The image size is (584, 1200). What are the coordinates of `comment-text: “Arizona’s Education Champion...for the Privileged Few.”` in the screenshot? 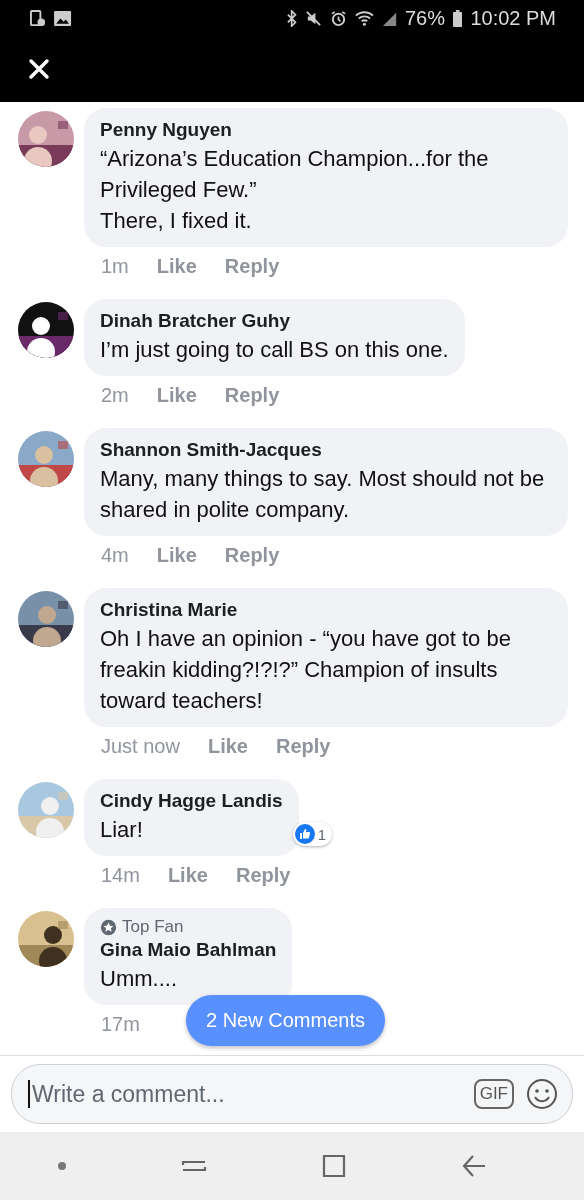 It's located at (295, 174).